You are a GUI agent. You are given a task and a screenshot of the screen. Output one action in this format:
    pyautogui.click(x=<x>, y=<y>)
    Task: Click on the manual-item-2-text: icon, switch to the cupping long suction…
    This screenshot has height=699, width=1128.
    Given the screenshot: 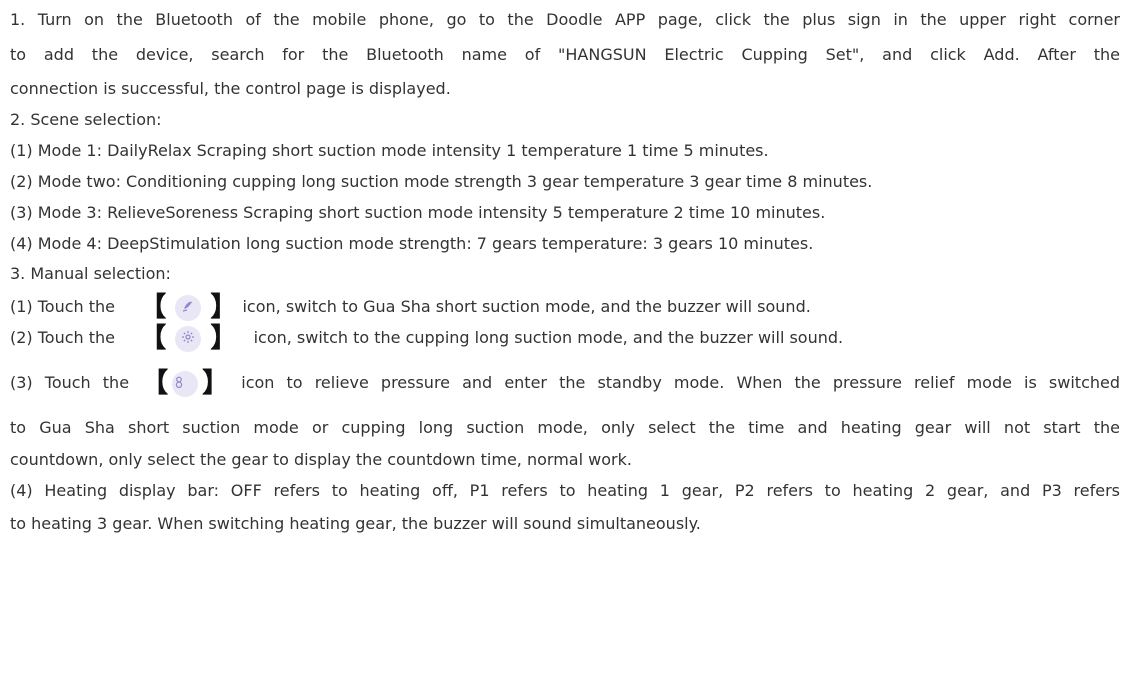 What is the action you would take?
    pyautogui.click(x=548, y=337)
    